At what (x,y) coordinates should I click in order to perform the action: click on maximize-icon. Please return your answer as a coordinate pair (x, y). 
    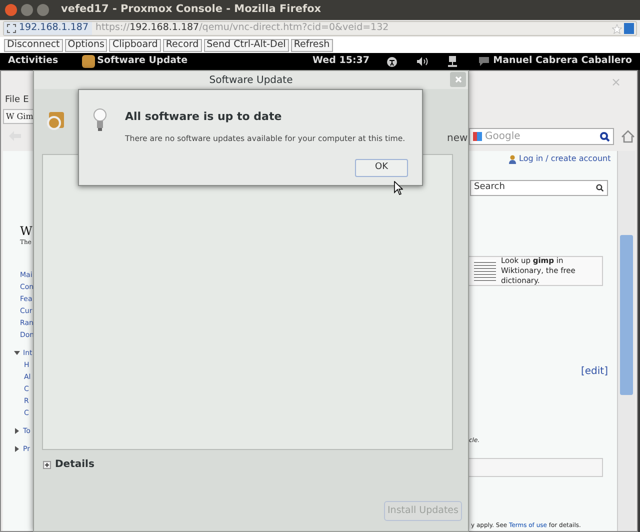
    Looking at the image, I should click on (43, 10).